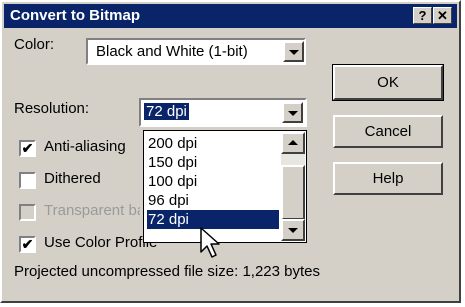 The image size is (465, 307). Describe the element at coordinates (422, 15) in the screenshot. I see `help-icon: ?` at that location.